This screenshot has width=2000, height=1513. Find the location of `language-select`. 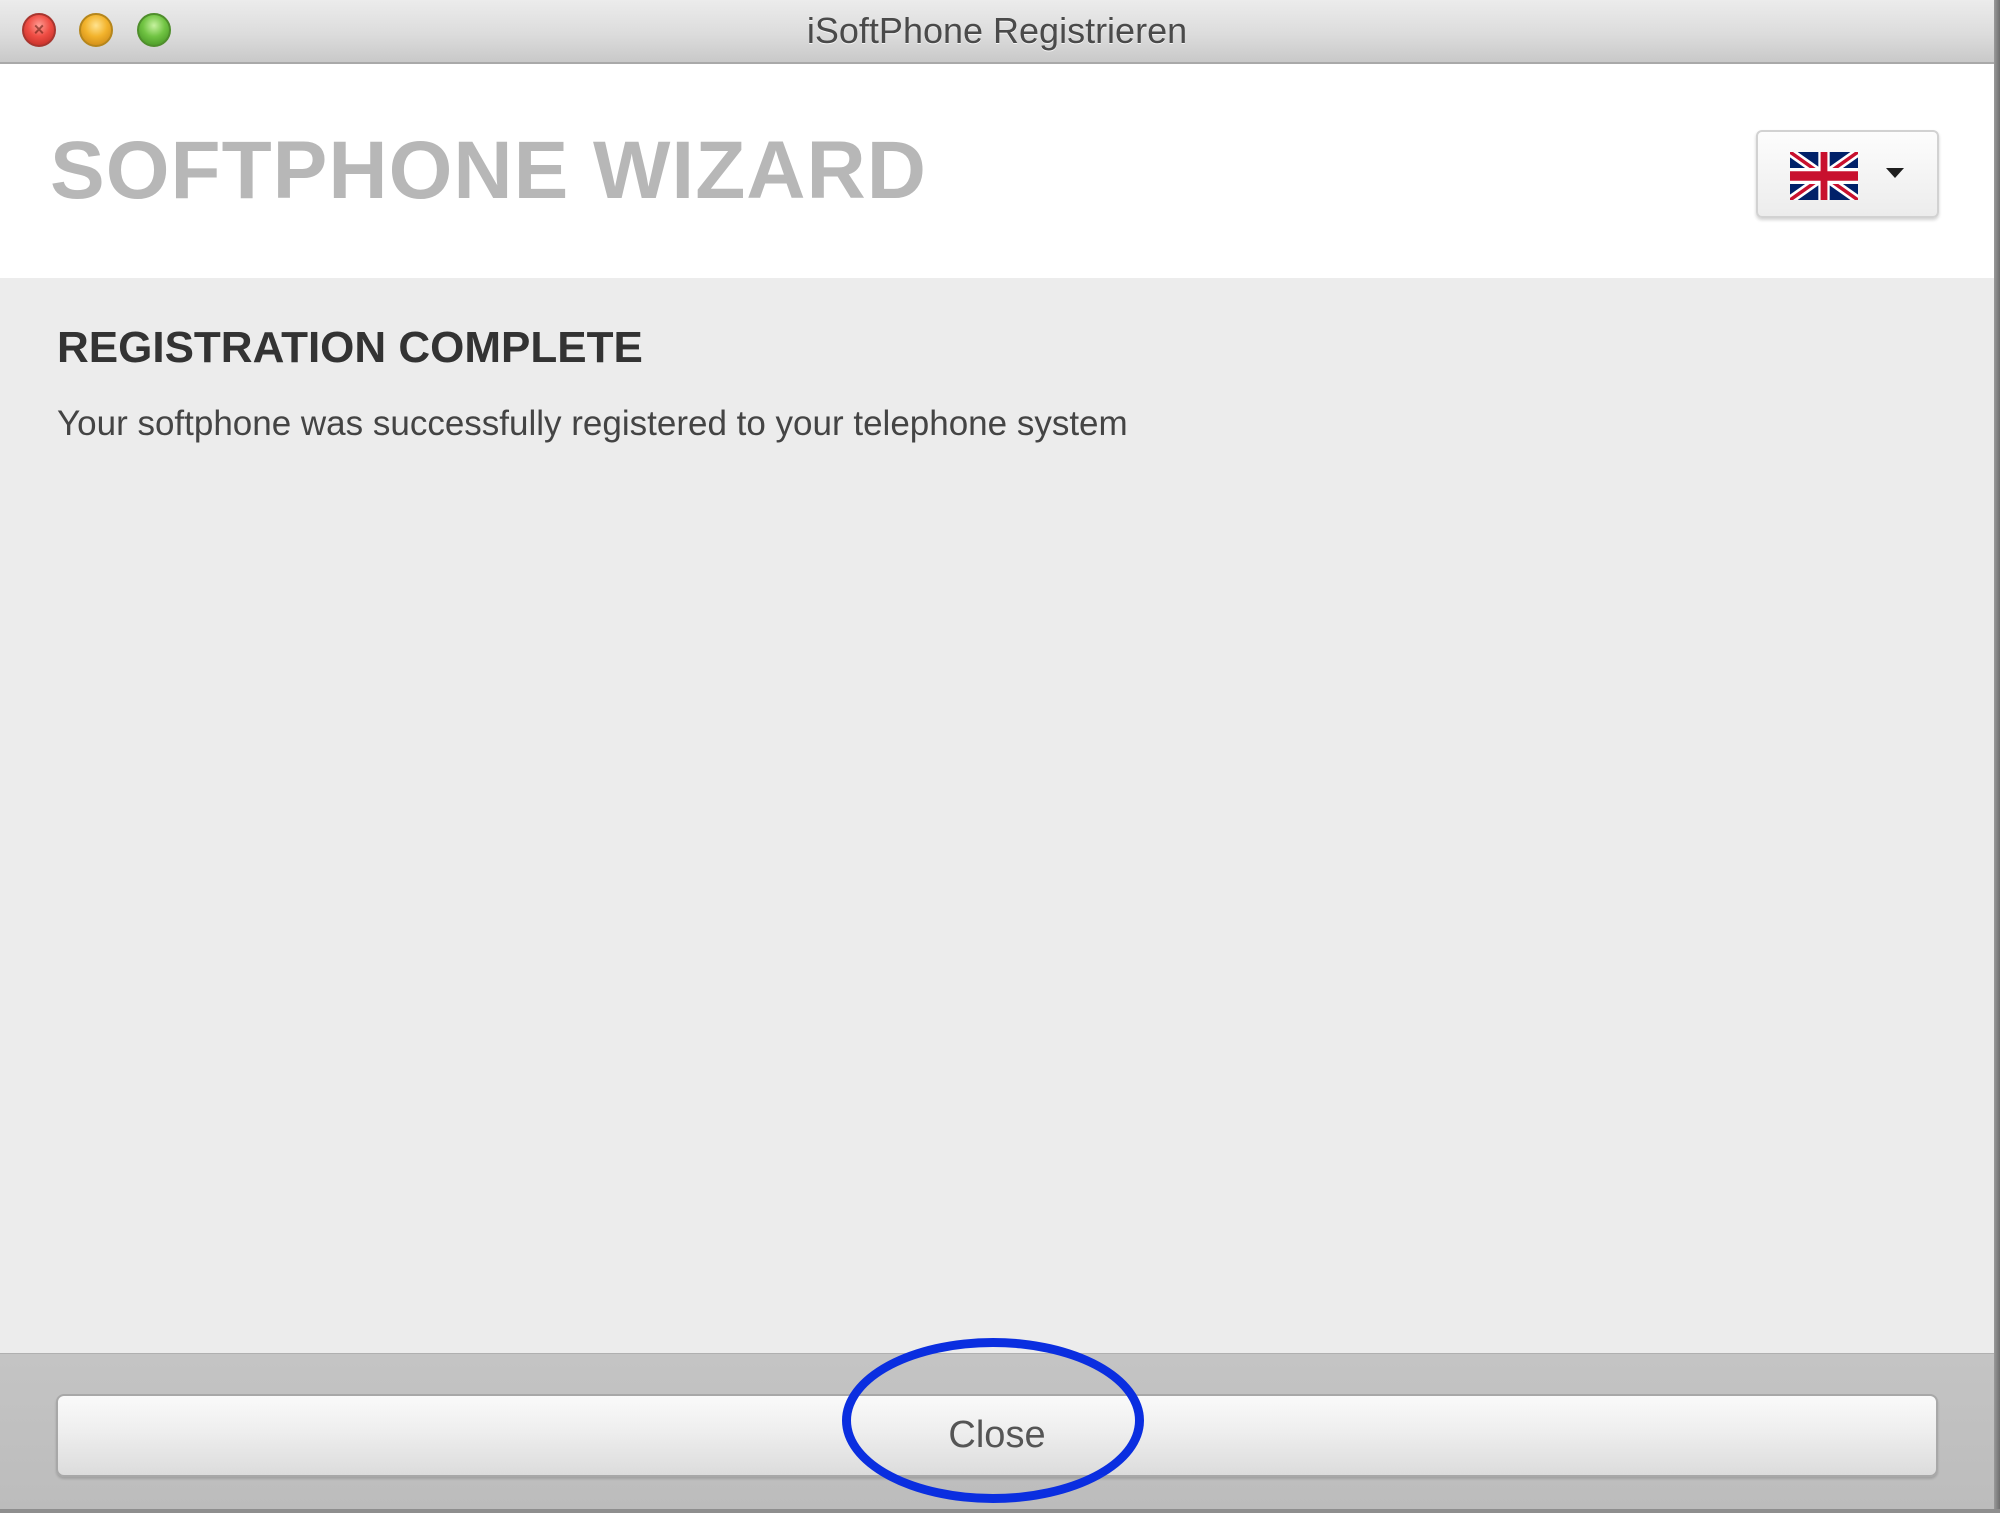

language-select is located at coordinates (1847, 174).